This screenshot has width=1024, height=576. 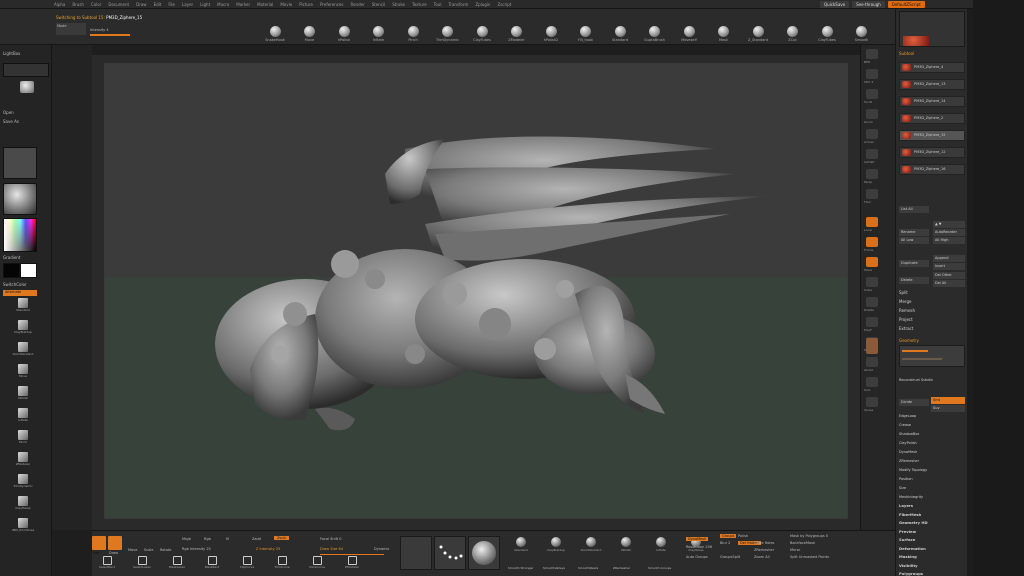 I want to click on mode-toggle: Mode, so click(x=71, y=29).